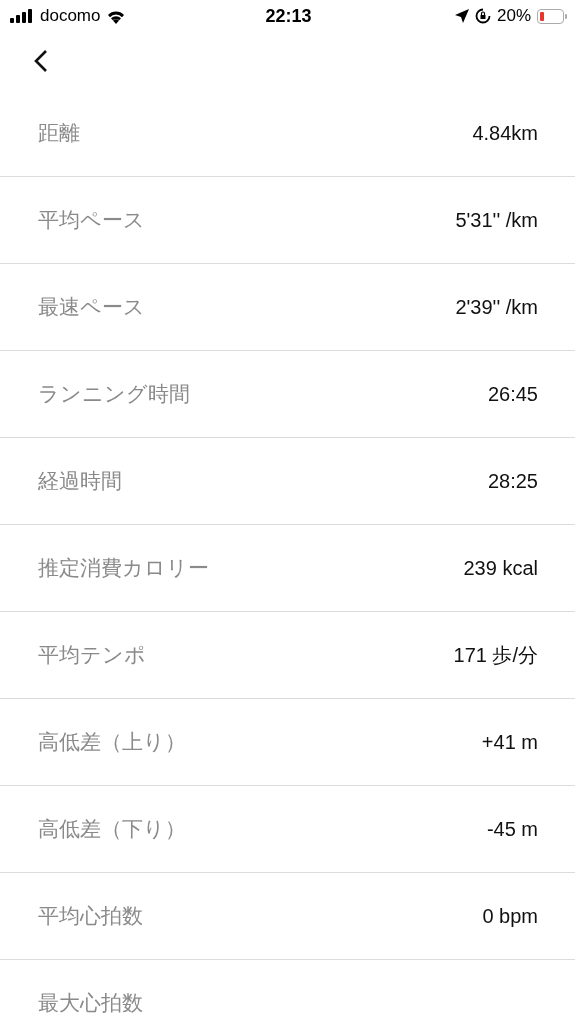 The width and height of the screenshot is (575, 1024). What do you see at coordinates (90, 916) in the screenshot?
I see `stat-label: 平均心拍数` at bounding box center [90, 916].